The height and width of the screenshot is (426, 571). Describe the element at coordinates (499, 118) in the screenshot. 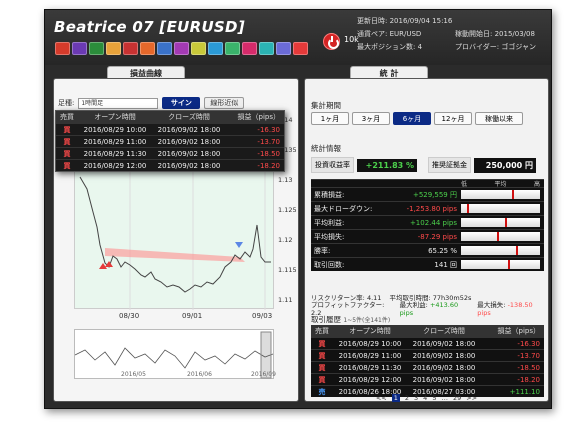

I see `period-all-button: 稼働以来` at that location.